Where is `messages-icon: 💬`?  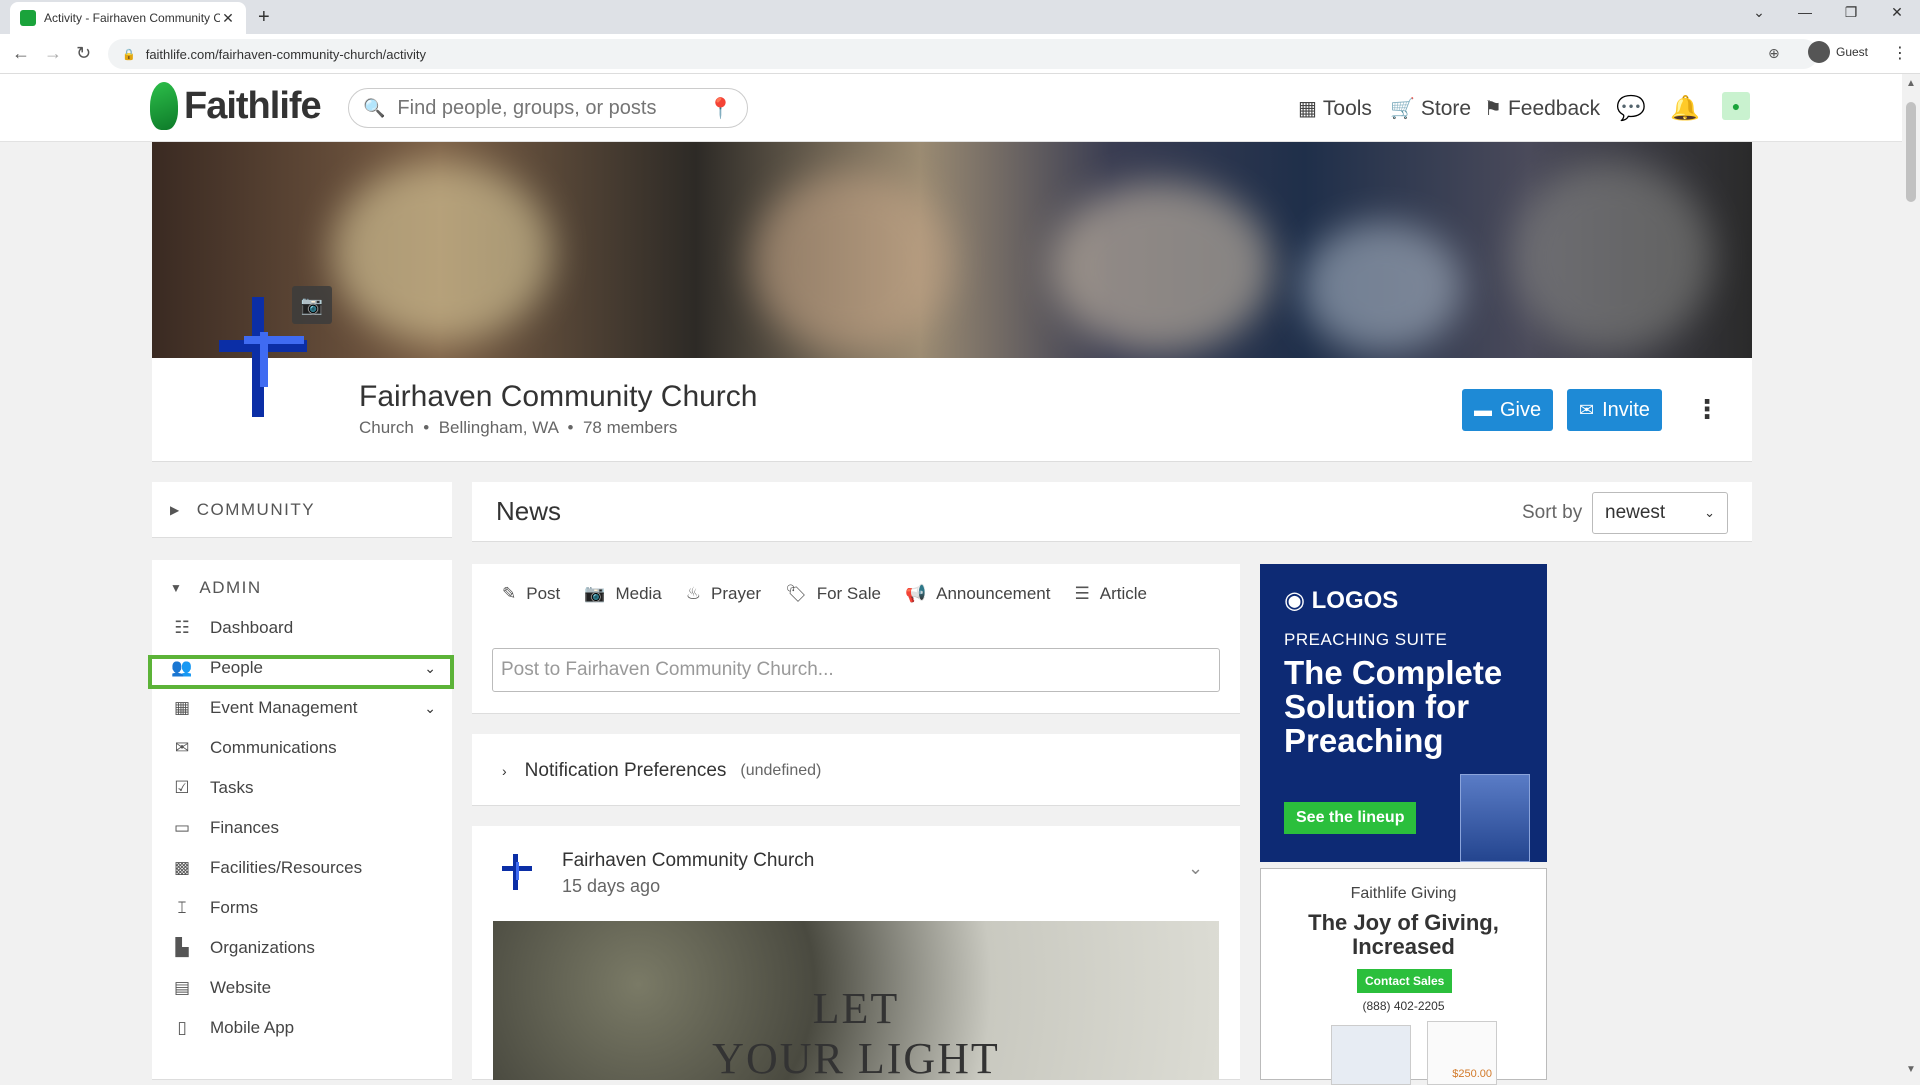
messages-icon: 💬 is located at coordinates (1631, 108).